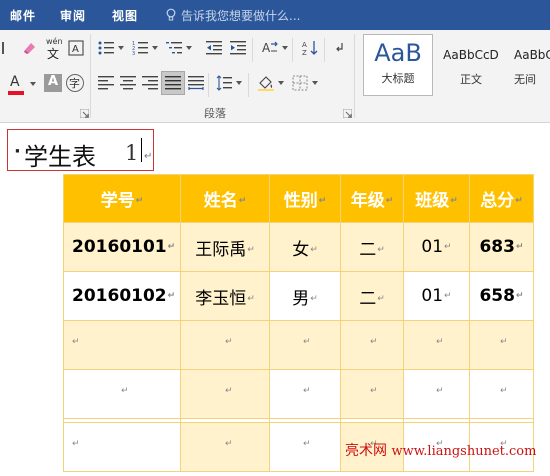 The width and height of the screenshot is (550, 476). I want to click on table-row: ↵ ↵ ↵ ↵ ↵ ↵, so click(298, 345).